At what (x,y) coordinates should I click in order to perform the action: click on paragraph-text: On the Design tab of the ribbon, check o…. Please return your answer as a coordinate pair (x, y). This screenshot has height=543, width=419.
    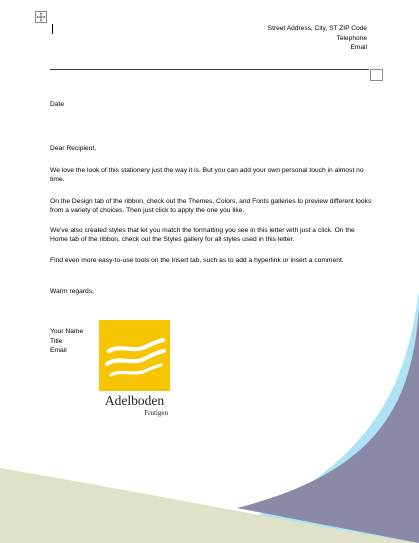
    Looking at the image, I should click on (211, 206).